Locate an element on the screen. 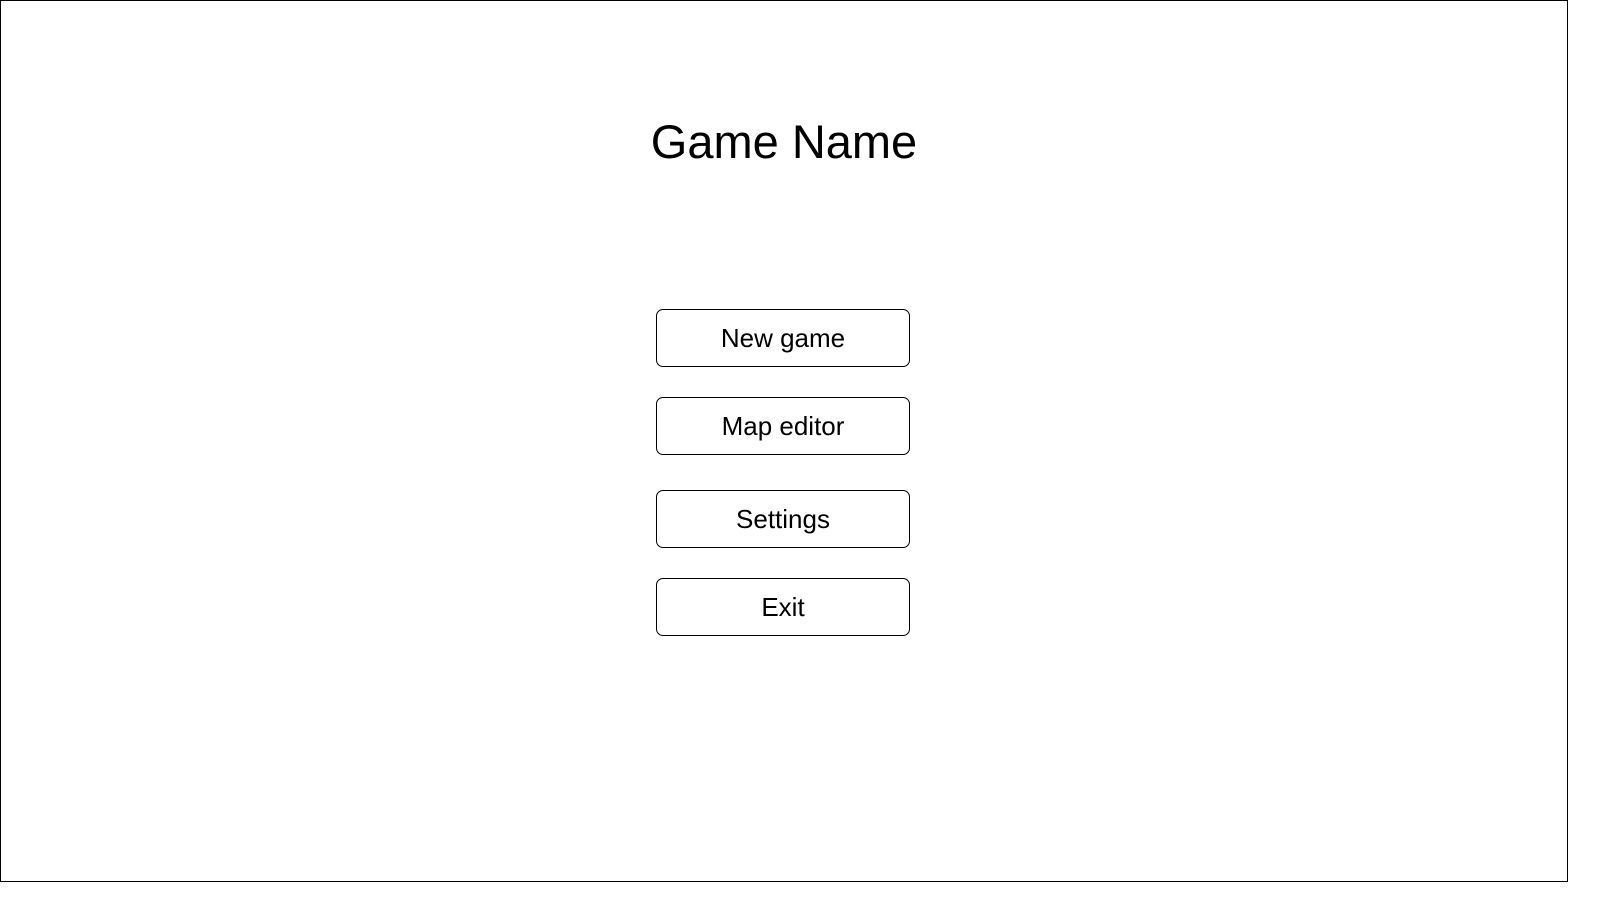 The image size is (1602, 901). settings-button: Settings is located at coordinates (783, 519).